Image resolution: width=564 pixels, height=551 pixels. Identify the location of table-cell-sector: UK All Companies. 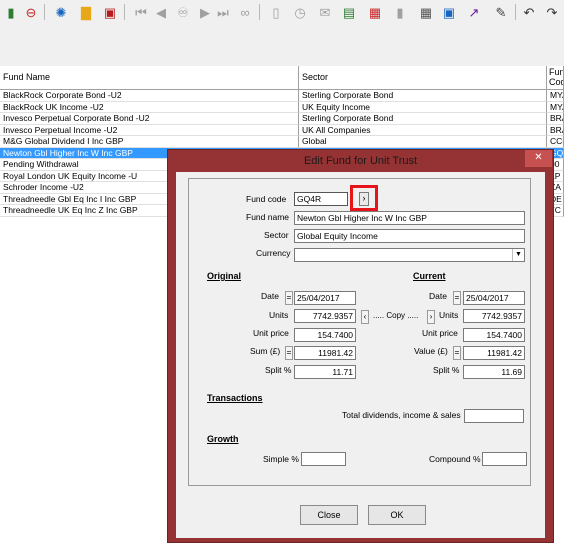
(423, 130).